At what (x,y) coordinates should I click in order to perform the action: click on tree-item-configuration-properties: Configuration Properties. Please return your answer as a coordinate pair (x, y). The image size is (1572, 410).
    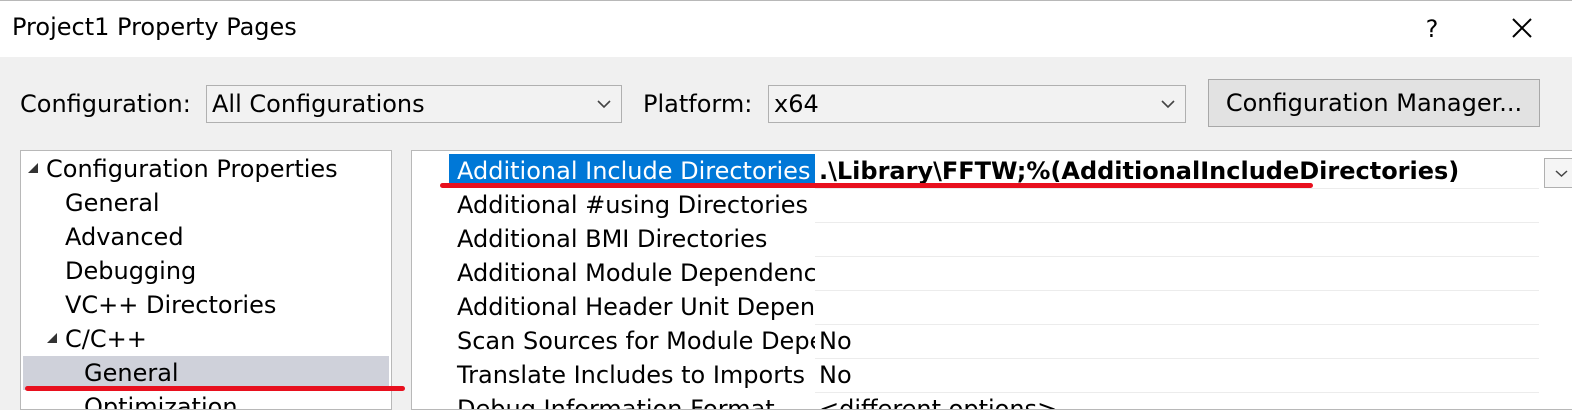
    Looking at the image, I should click on (192, 169).